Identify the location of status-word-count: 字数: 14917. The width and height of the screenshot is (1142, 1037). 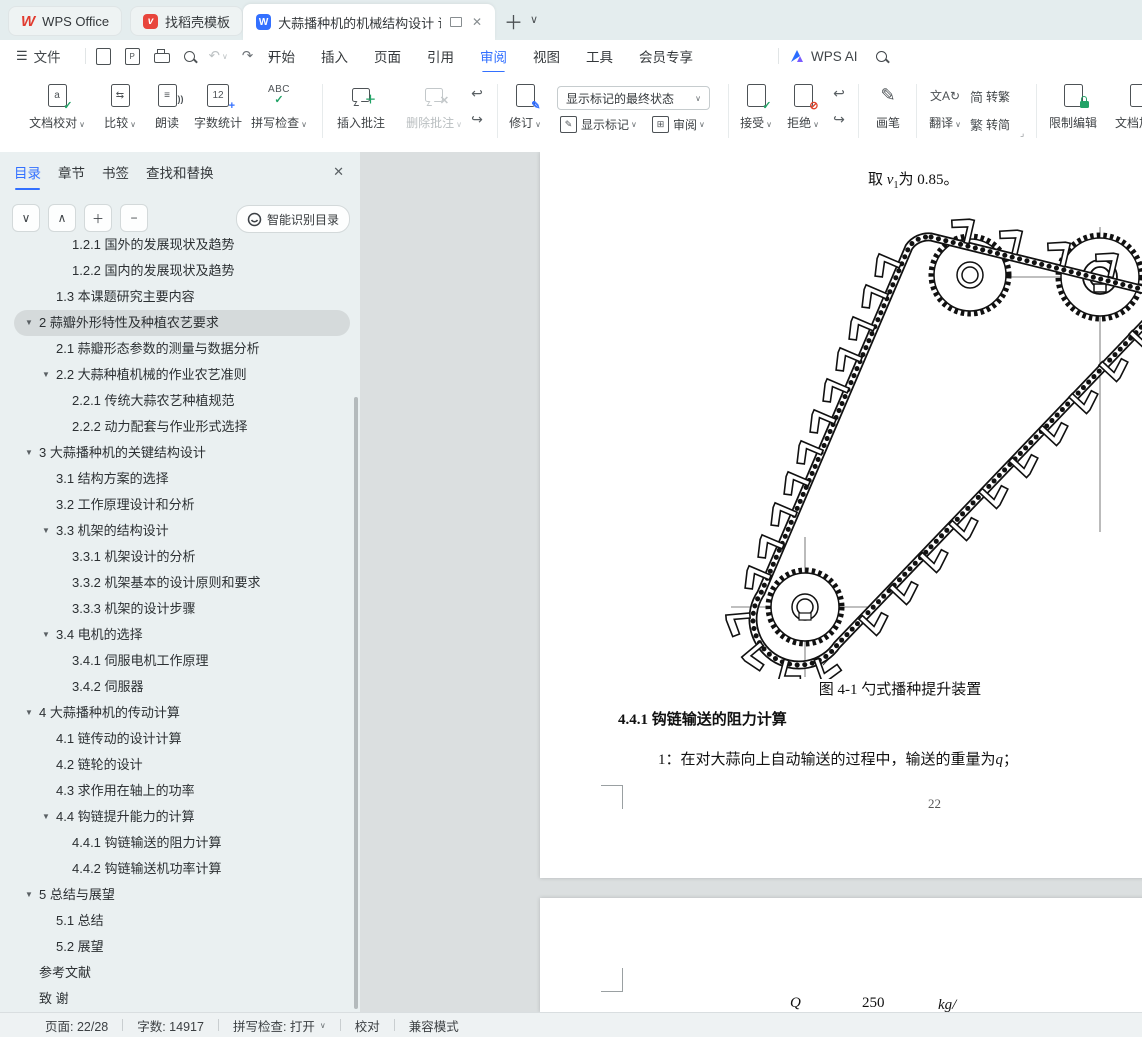
(170, 1025).